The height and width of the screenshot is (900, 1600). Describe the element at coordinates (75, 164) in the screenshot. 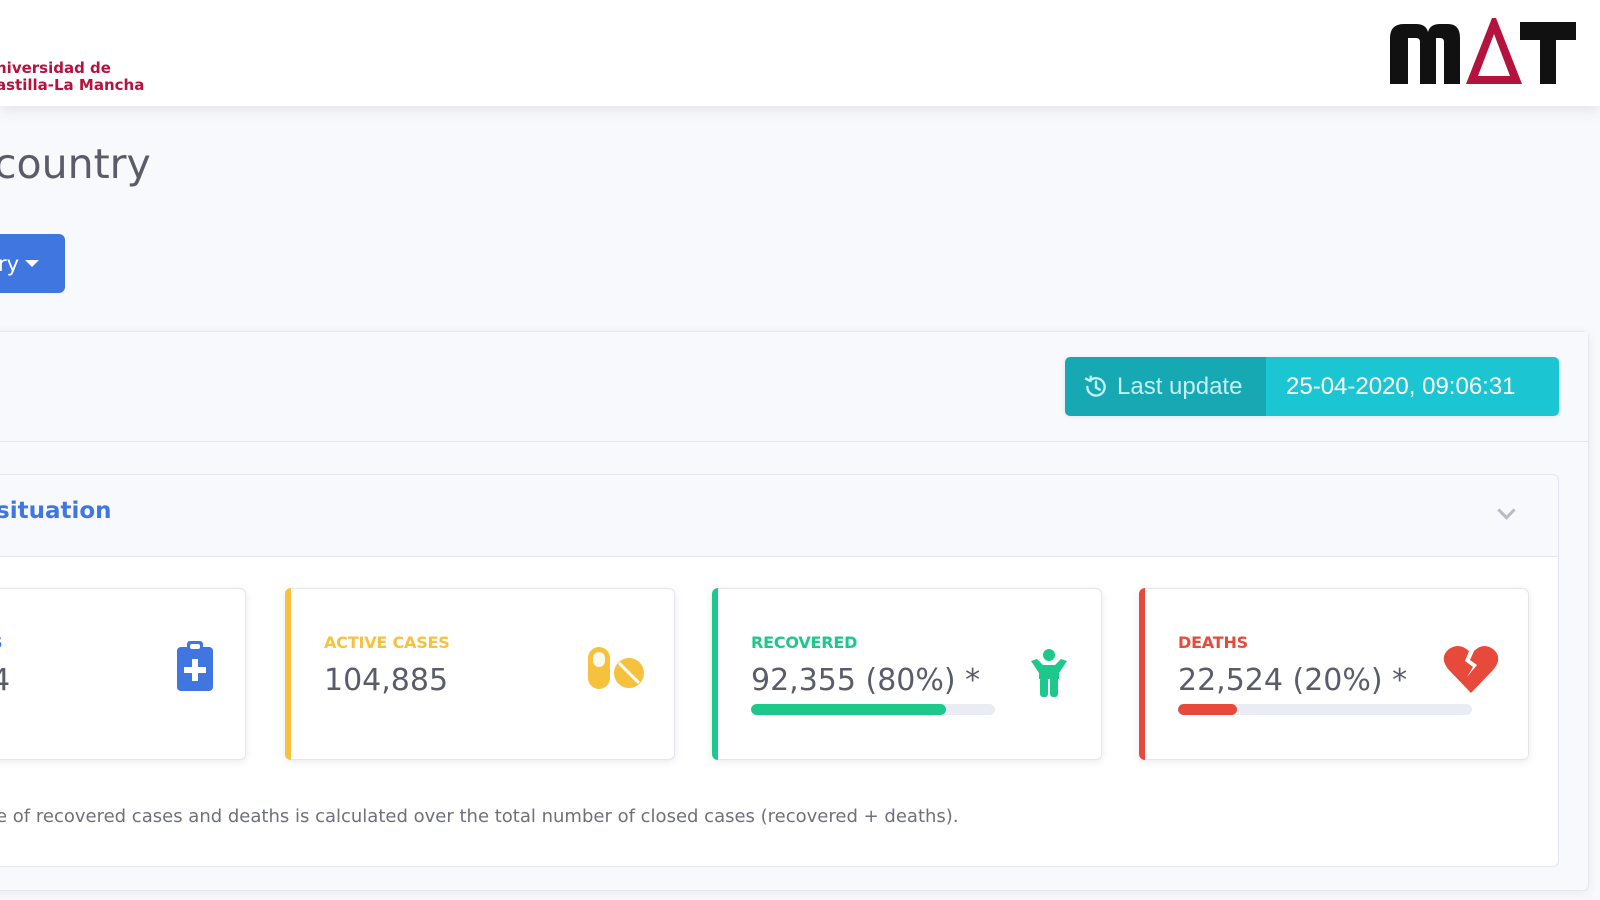

I see `page-title: country` at that location.